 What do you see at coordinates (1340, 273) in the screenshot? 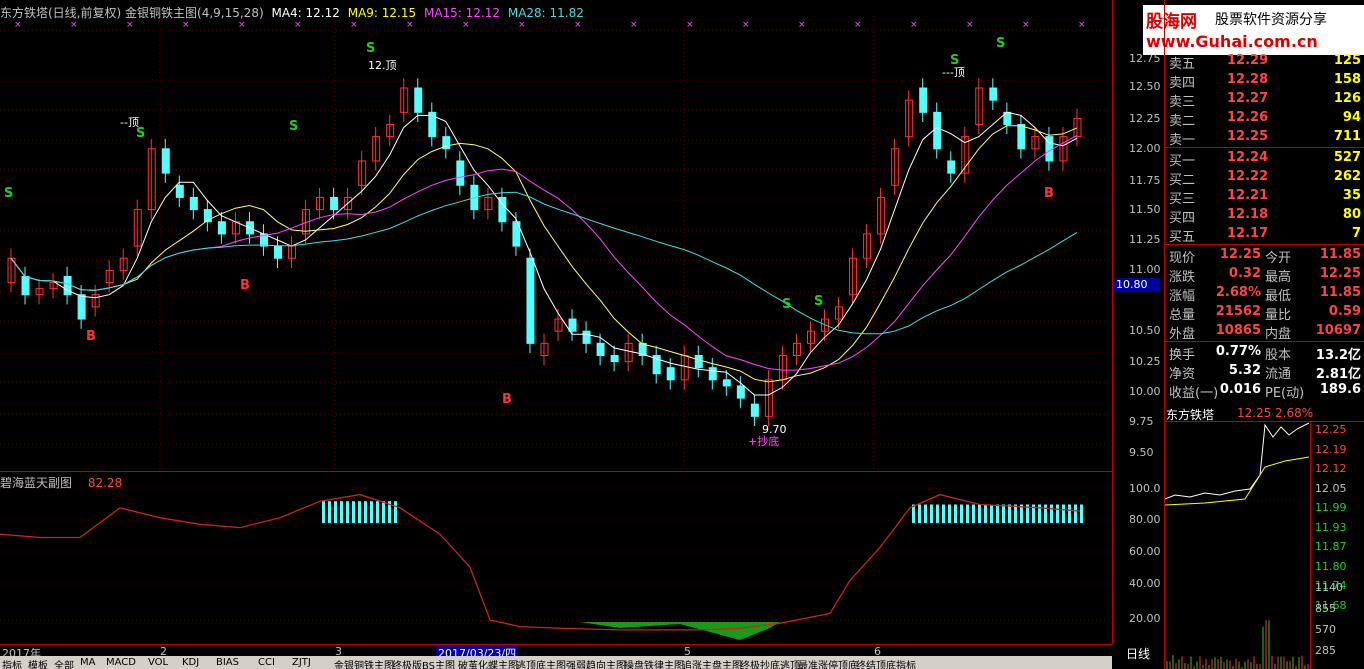
I see `stat-value: 12.25` at bounding box center [1340, 273].